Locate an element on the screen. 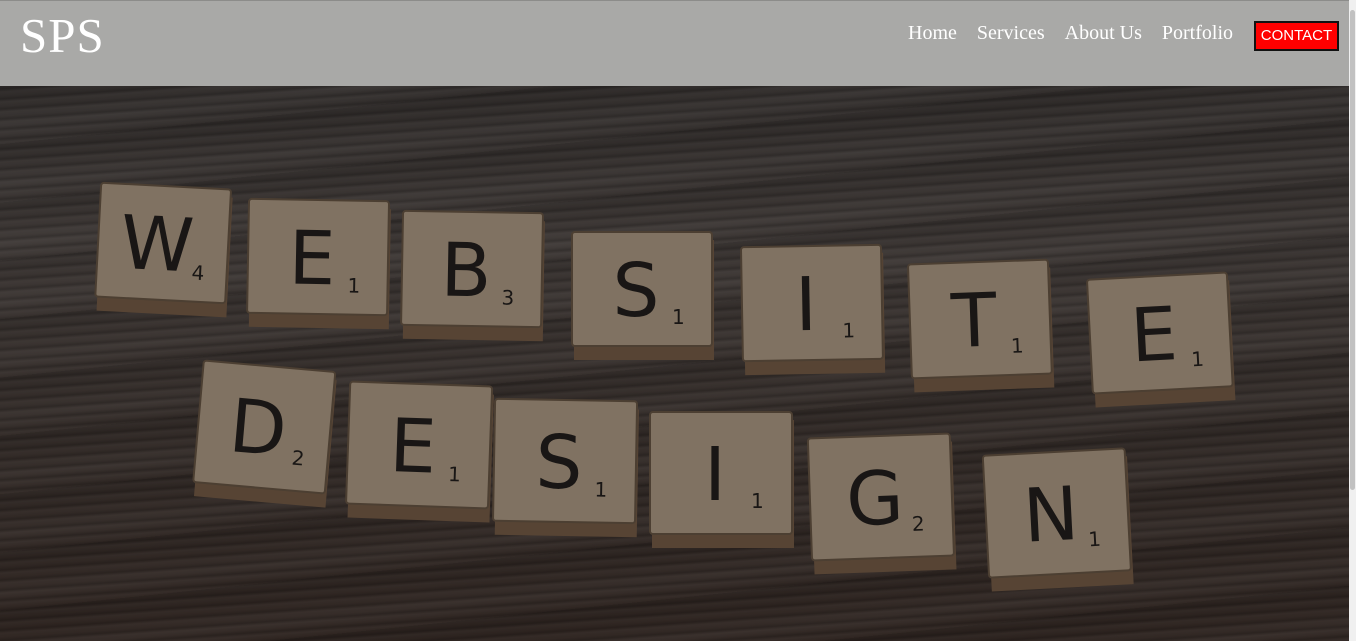  vertical-scrollbar is located at coordinates (1352, 320).